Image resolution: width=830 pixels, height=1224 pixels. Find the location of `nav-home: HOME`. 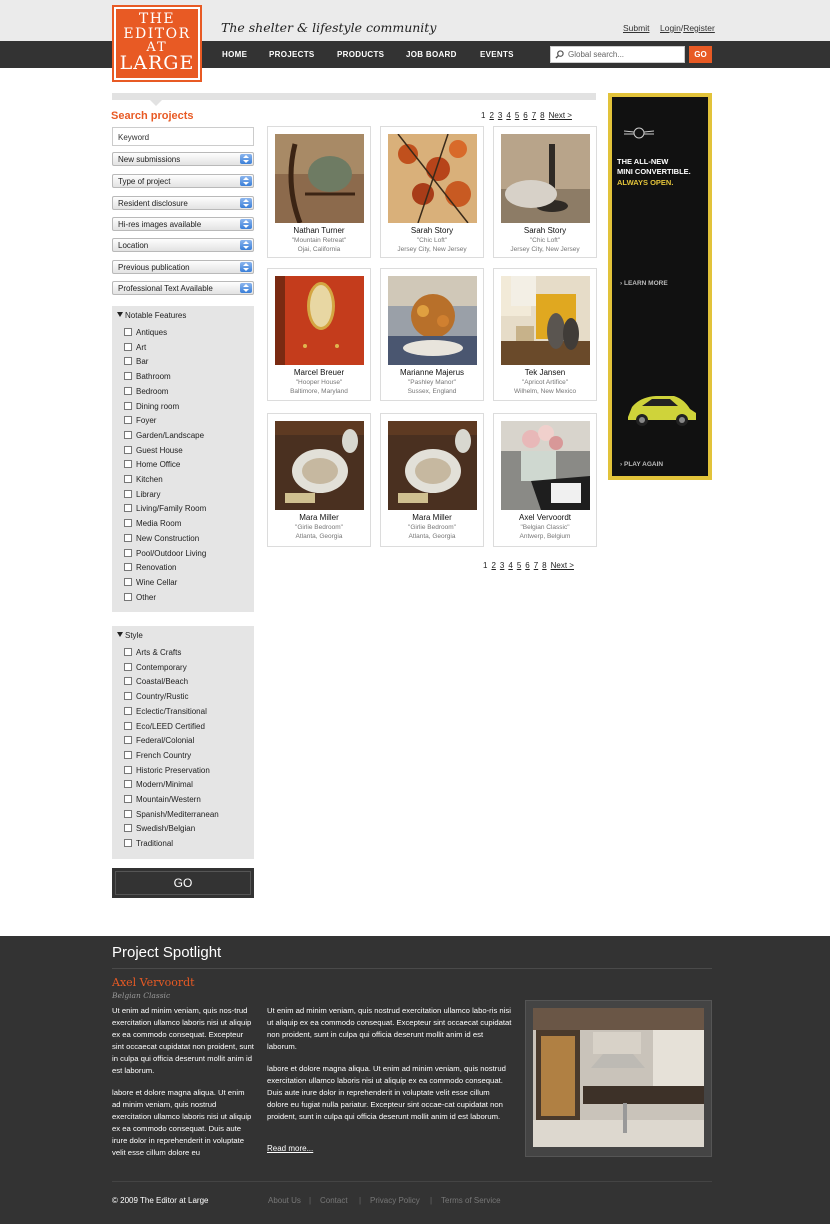

nav-home: HOME is located at coordinates (234, 54).